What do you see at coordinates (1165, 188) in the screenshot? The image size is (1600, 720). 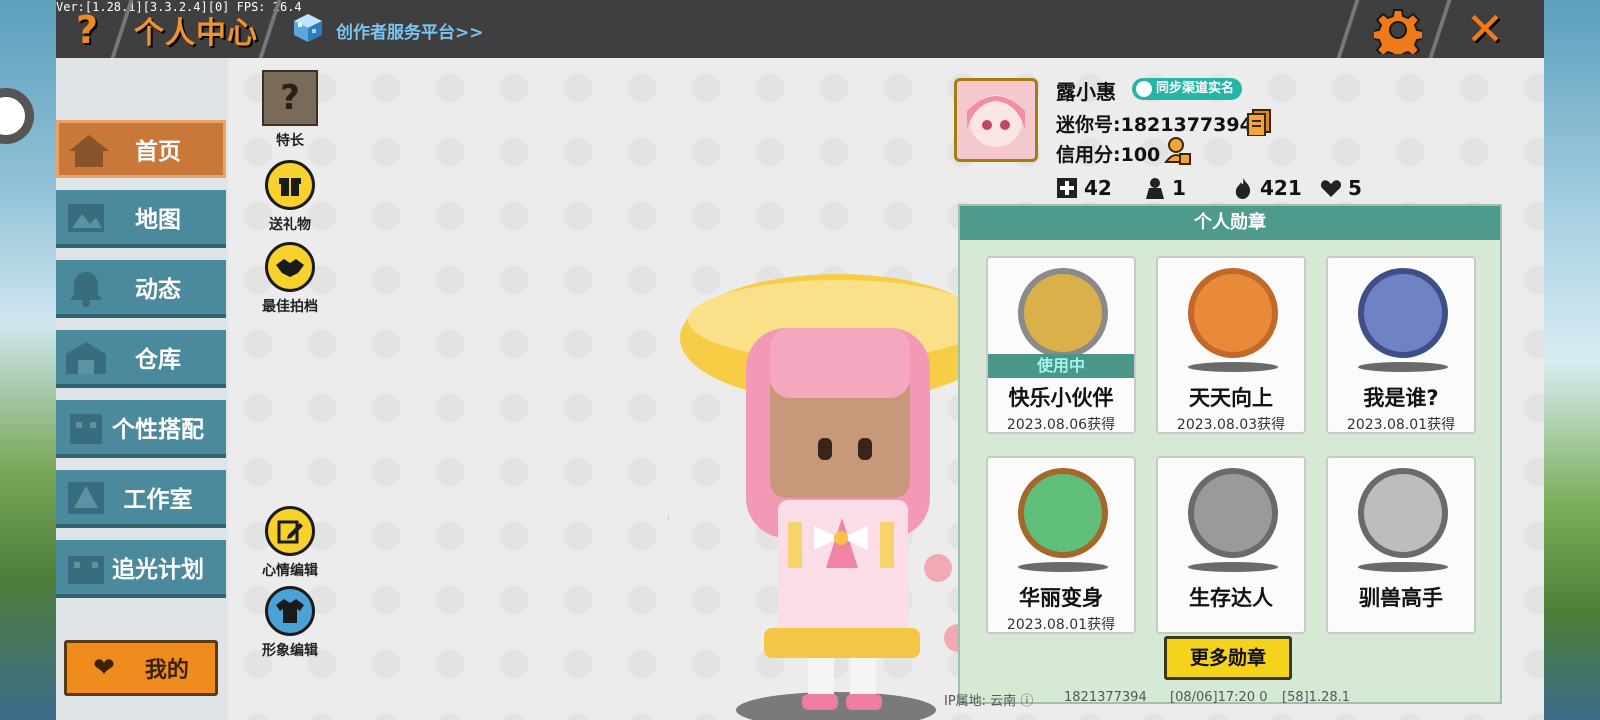 I see `stat-followers: 1` at bounding box center [1165, 188].